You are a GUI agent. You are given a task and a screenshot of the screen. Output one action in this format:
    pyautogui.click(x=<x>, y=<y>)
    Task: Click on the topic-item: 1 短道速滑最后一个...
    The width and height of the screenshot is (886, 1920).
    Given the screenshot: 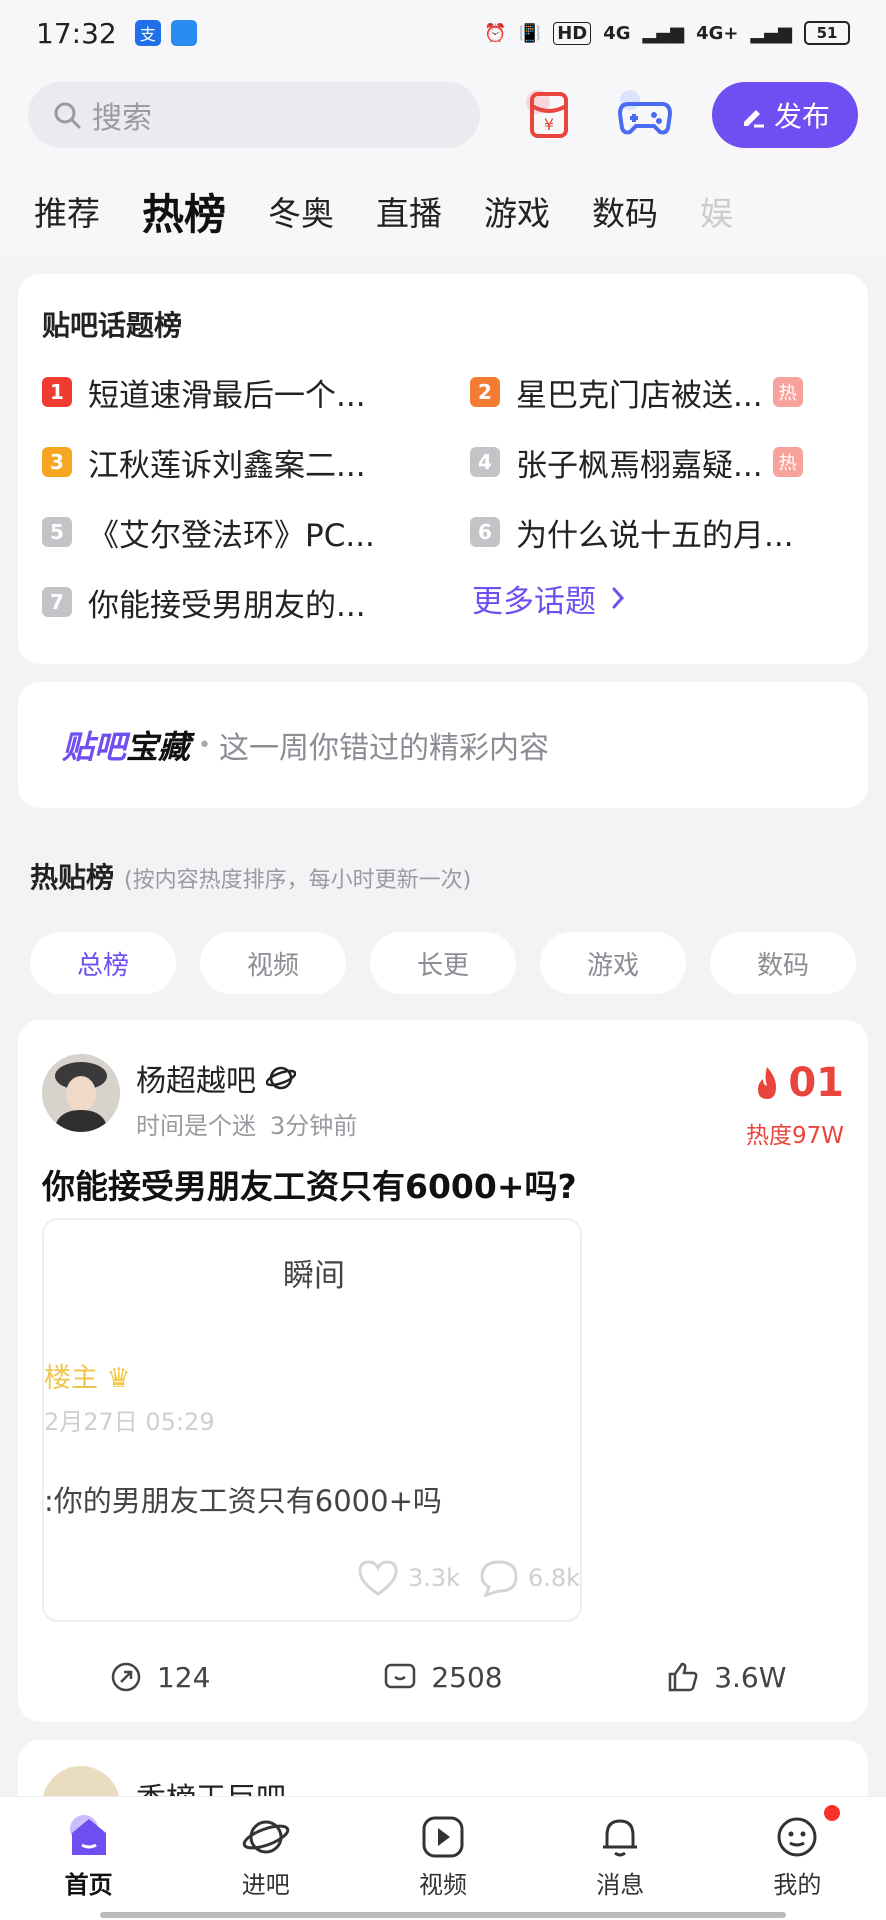 What is the action you would take?
    pyautogui.click(x=227, y=392)
    